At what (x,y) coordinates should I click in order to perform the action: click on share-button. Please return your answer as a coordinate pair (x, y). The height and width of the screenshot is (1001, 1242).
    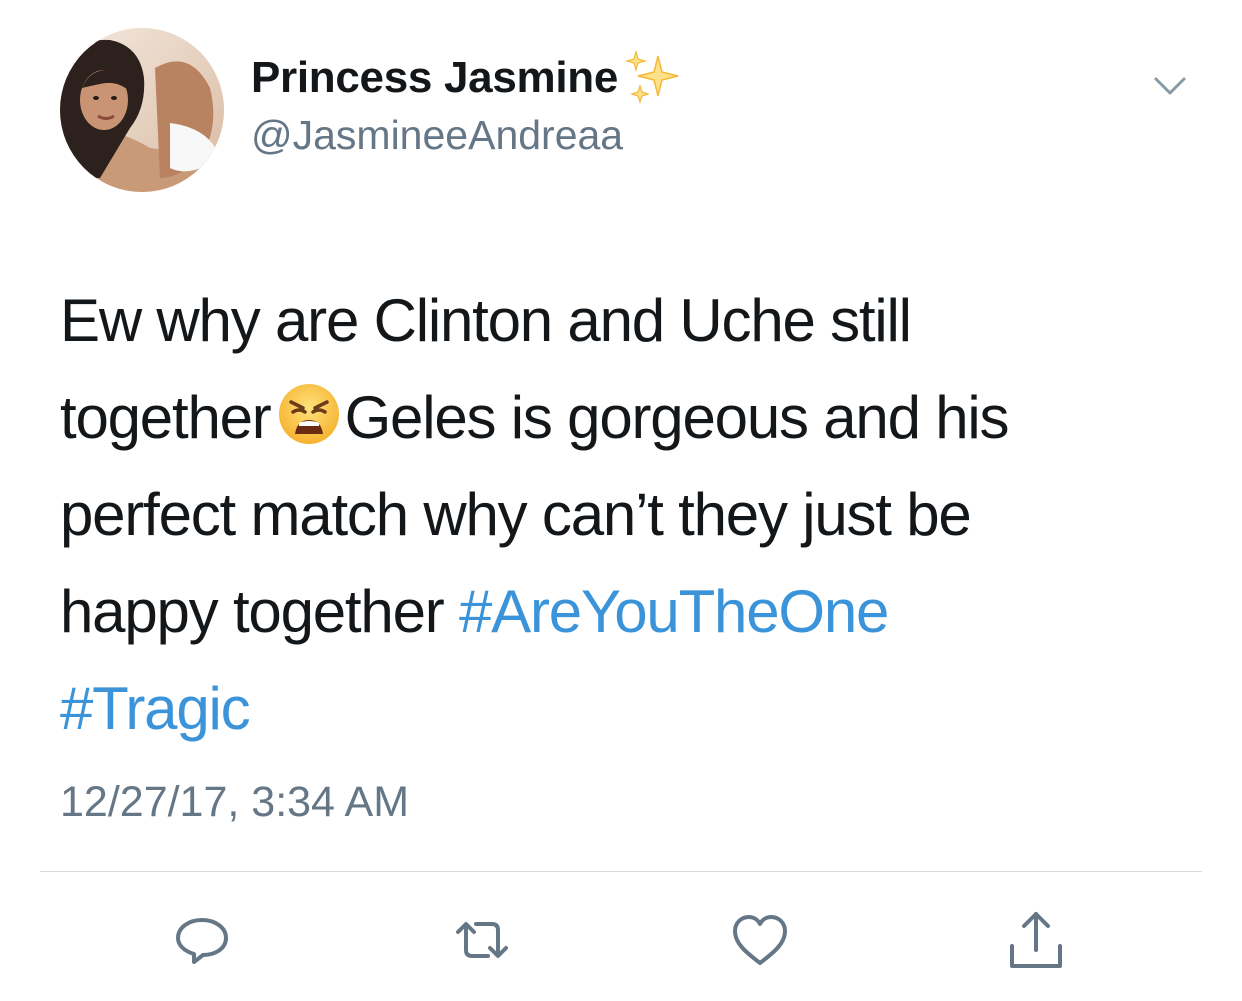
    Looking at the image, I should click on (1036, 940).